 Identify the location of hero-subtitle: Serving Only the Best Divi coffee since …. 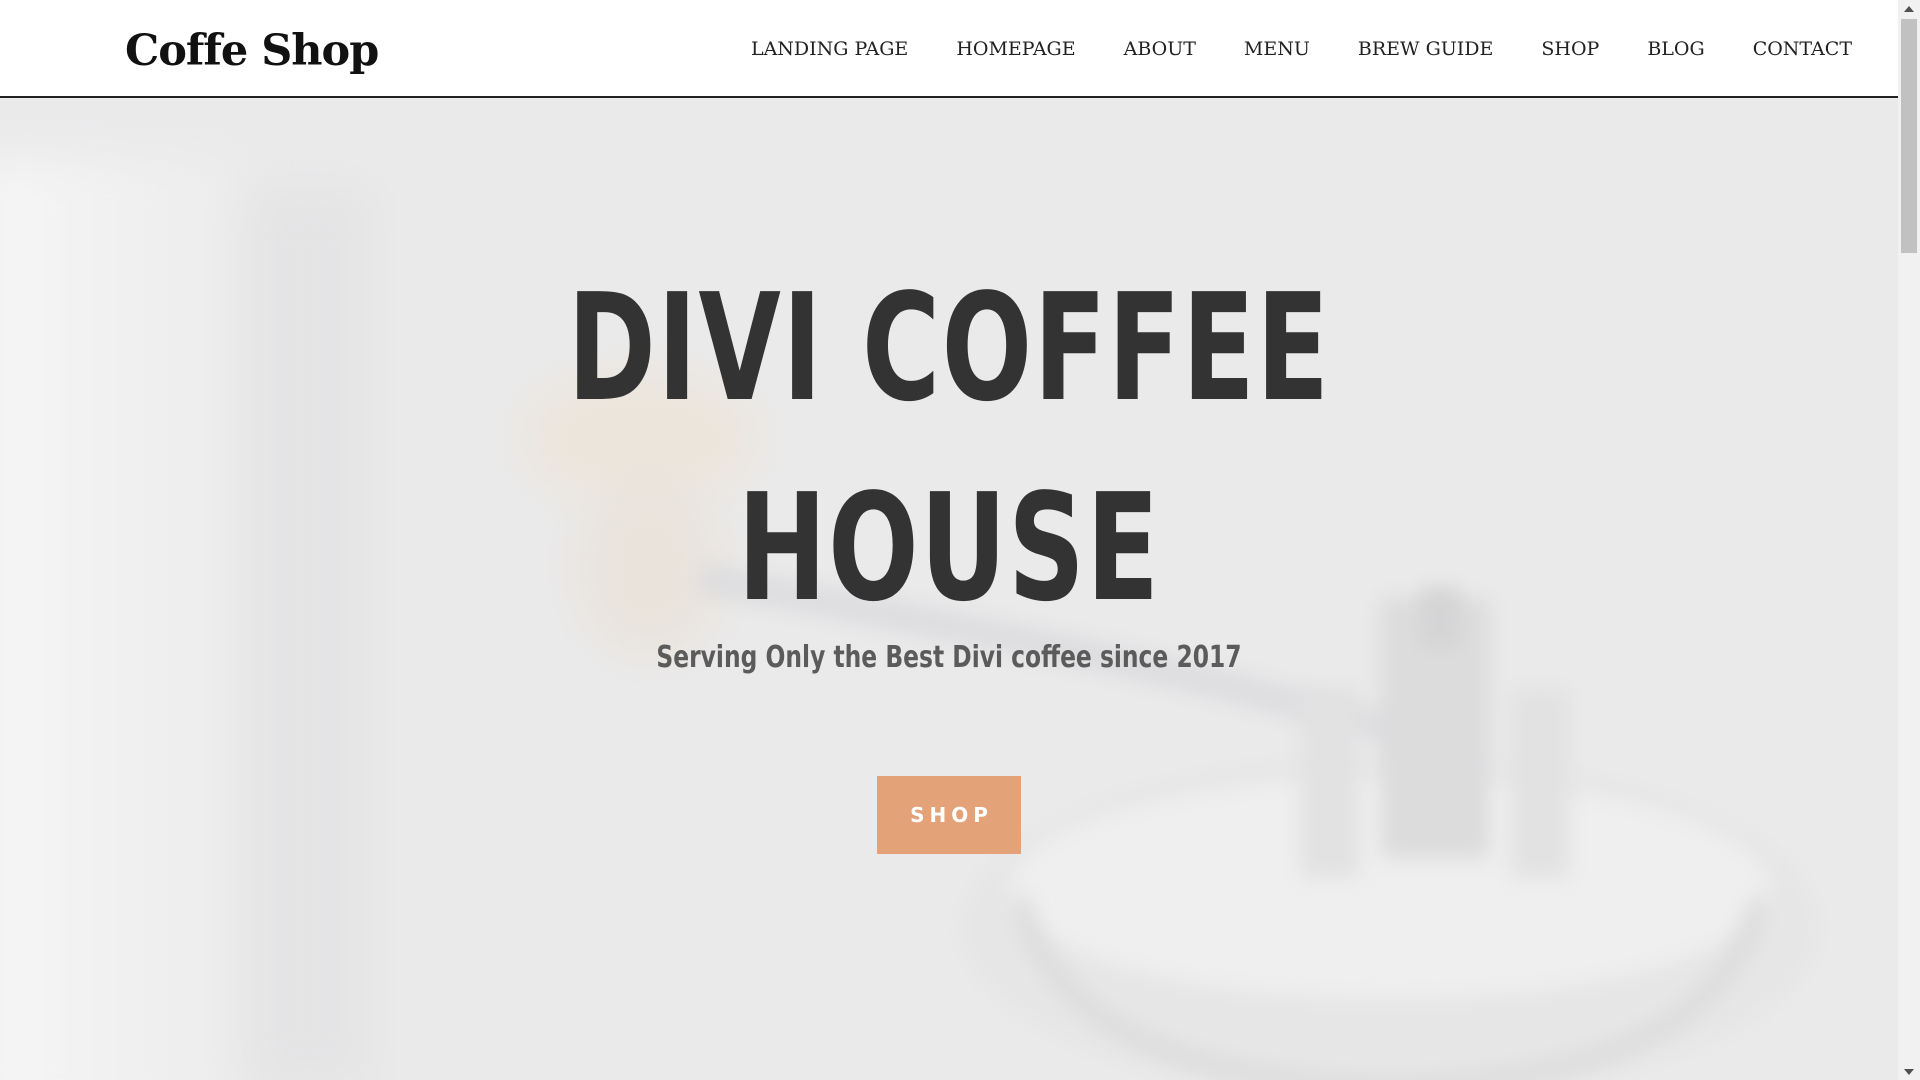
(949, 657).